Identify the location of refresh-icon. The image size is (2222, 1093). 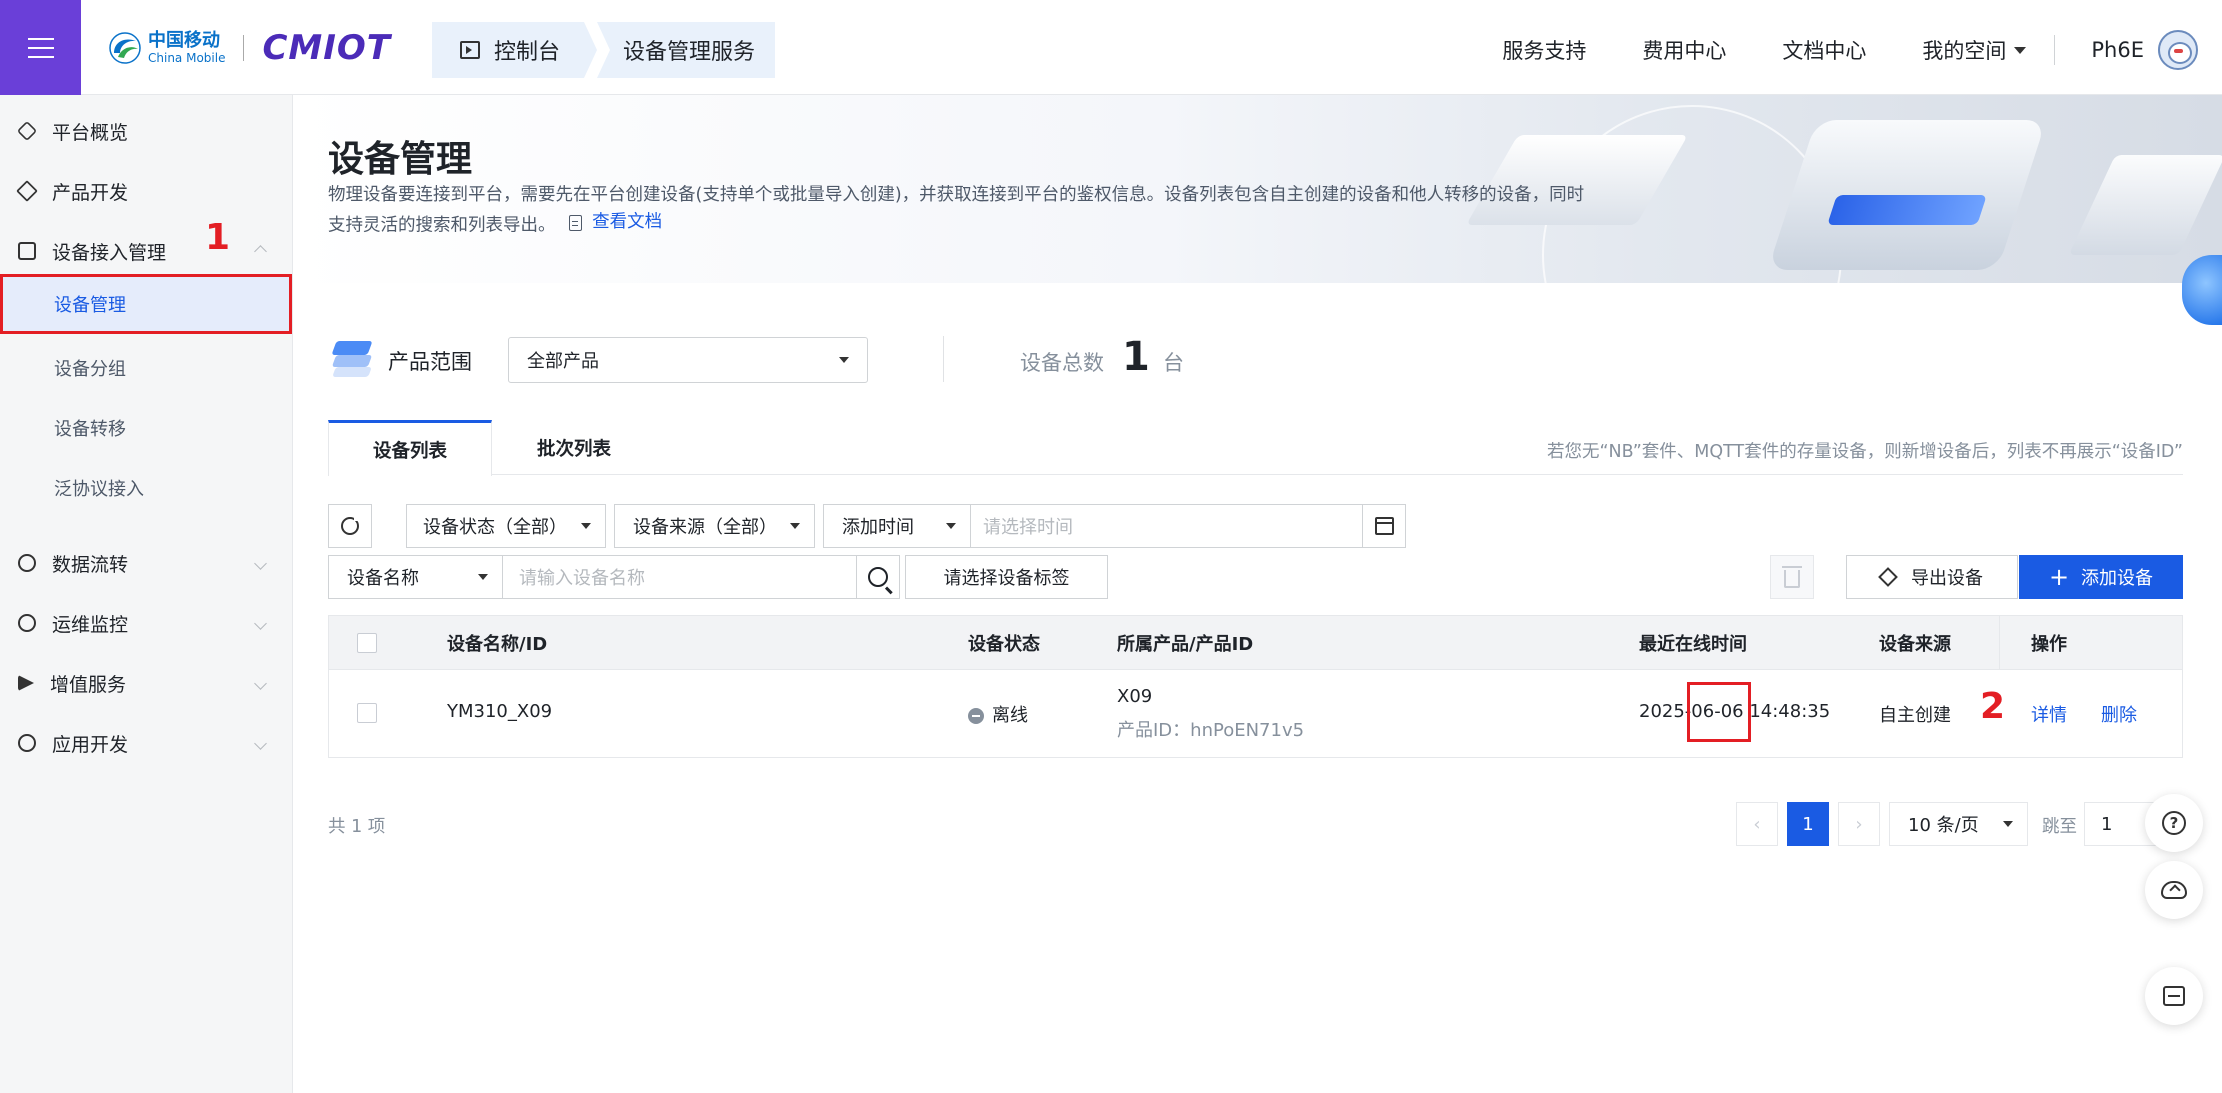
(350, 525).